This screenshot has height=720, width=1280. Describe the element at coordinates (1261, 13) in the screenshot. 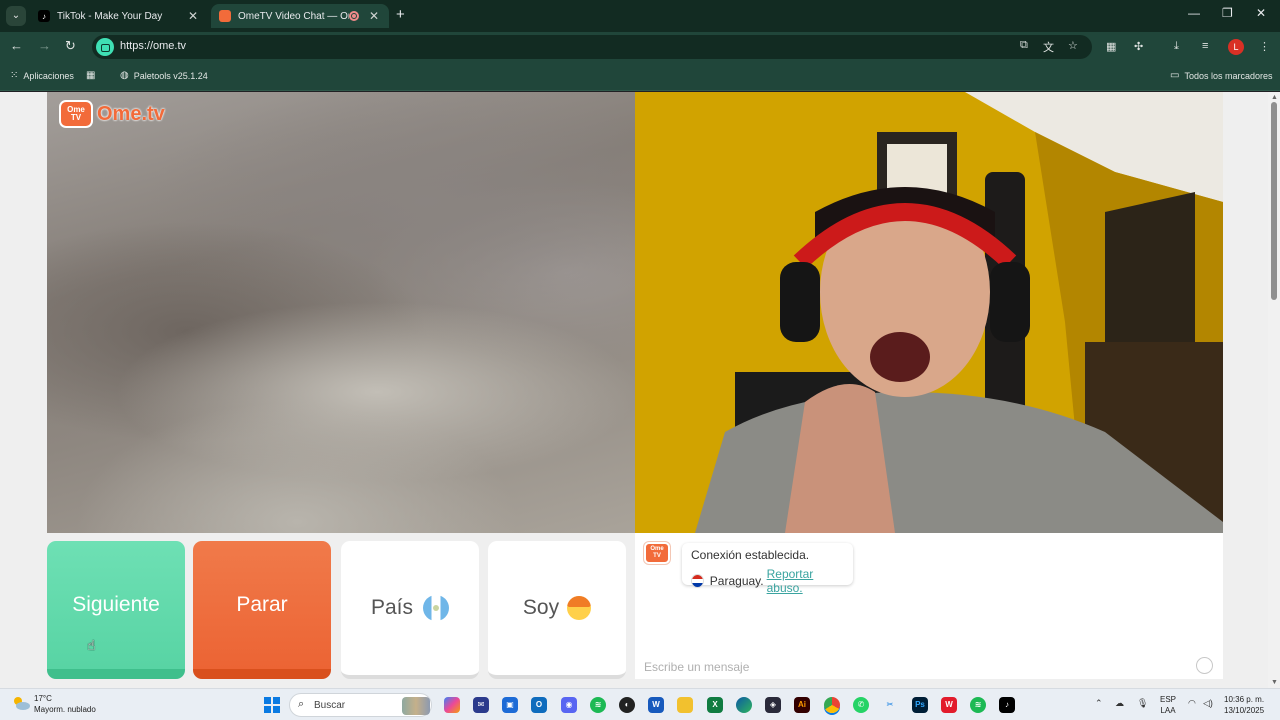

I see `close-window-icon: ✕` at that location.